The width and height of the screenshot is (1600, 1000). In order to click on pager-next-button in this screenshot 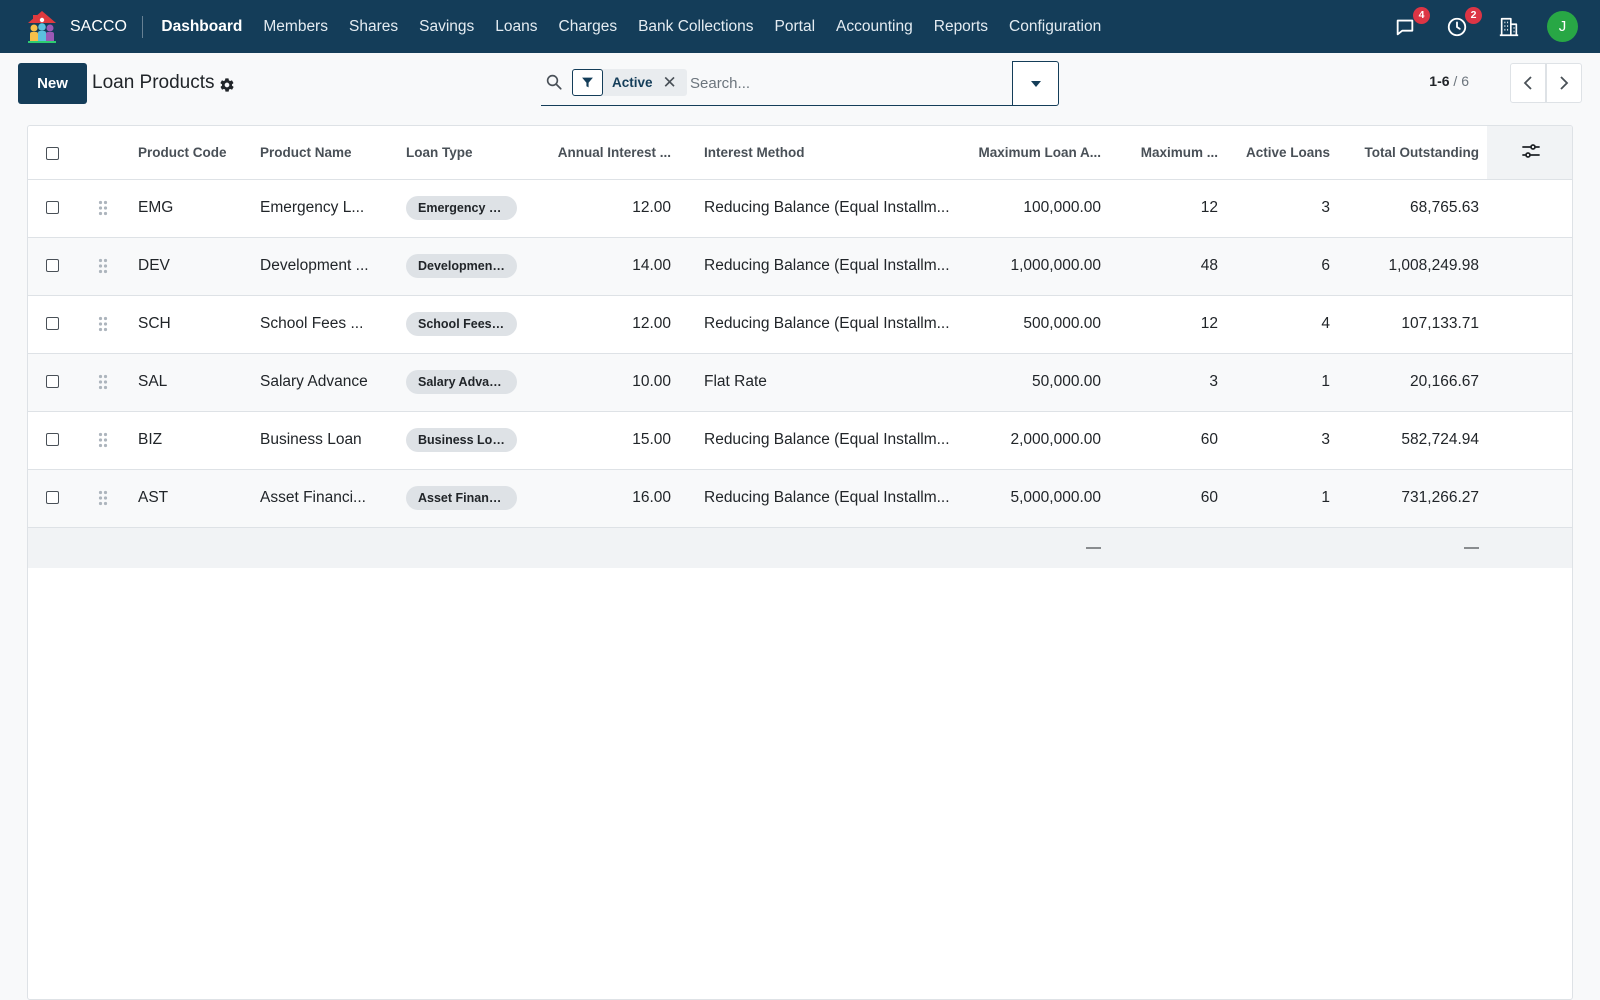, I will do `click(1564, 83)`.